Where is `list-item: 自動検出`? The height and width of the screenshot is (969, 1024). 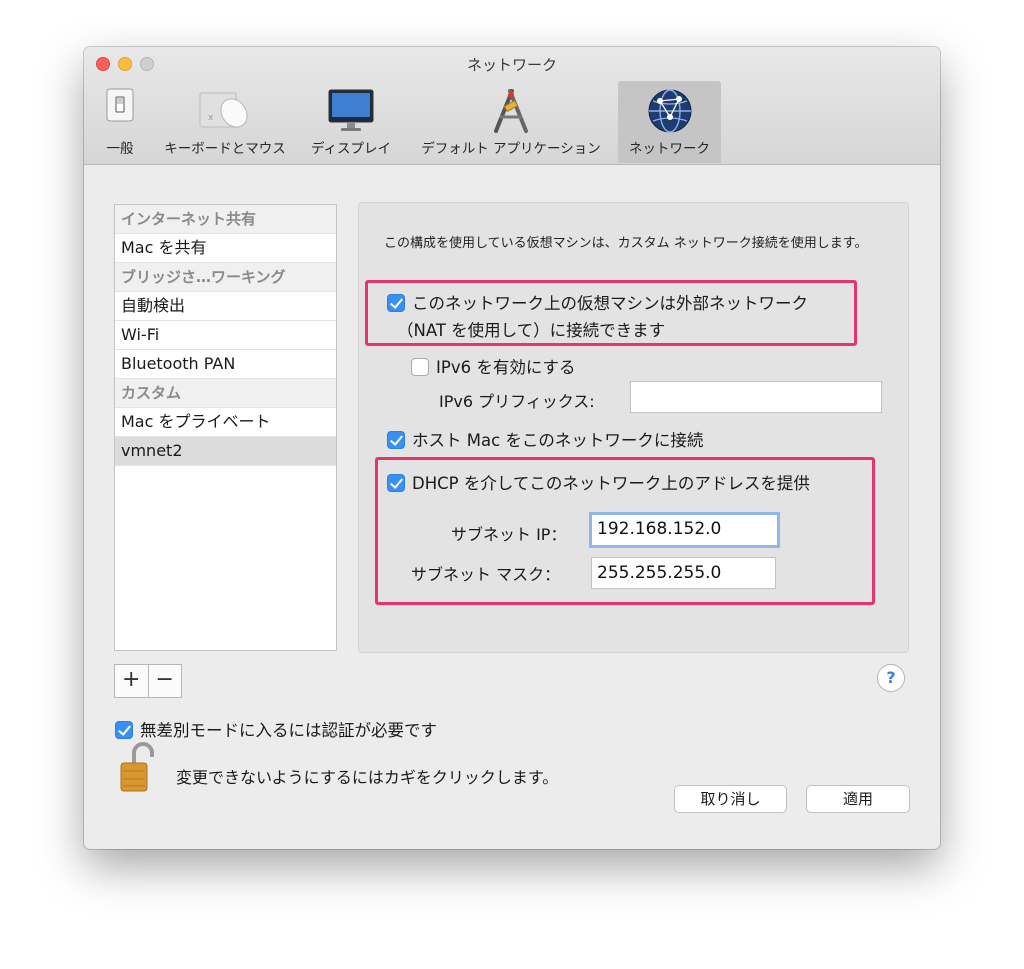
list-item: 自動検出 is located at coordinates (225, 306).